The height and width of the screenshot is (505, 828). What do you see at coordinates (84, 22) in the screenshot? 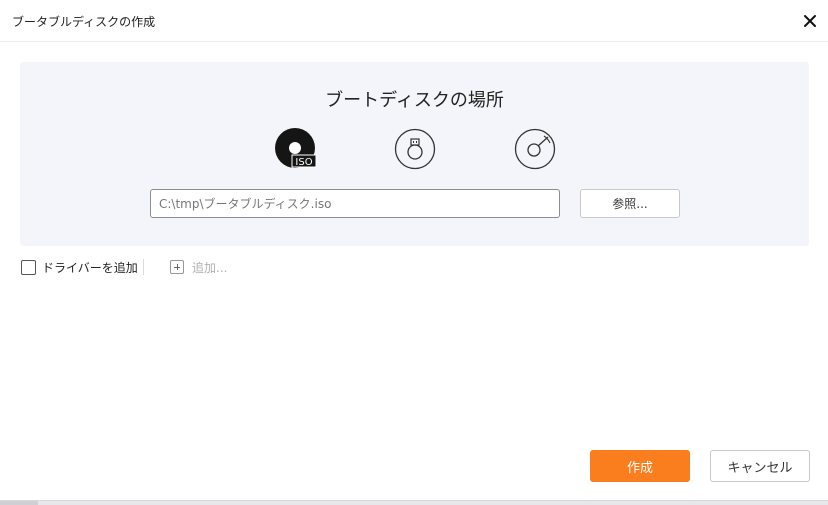
I see `window-title: ブータブルディスクの作成` at bounding box center [84, 22].